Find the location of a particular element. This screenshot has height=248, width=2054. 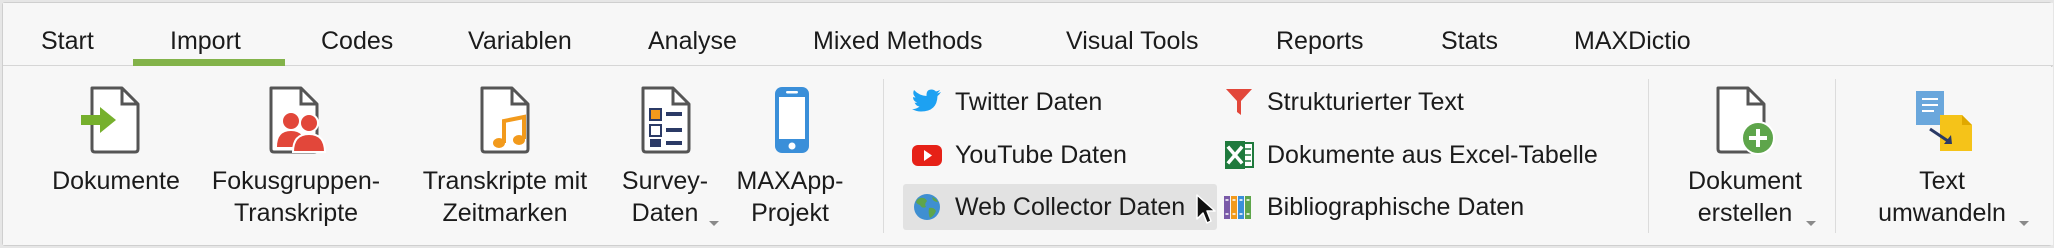

text-umwandeln-button: Text umwandeln is located at coordinates (1942, 156).